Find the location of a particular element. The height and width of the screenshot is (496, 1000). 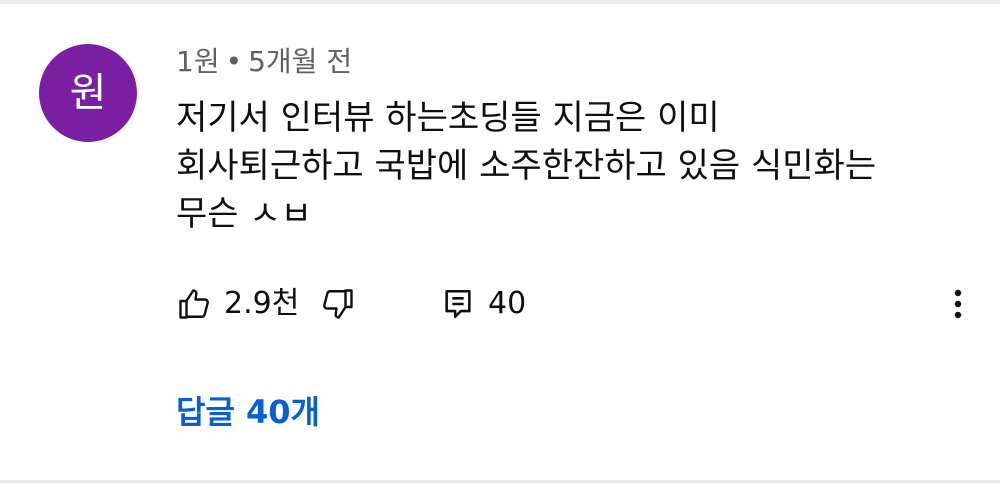

comment-meta: 1원 • 5개월 전 is located at coordinates (264, 62).